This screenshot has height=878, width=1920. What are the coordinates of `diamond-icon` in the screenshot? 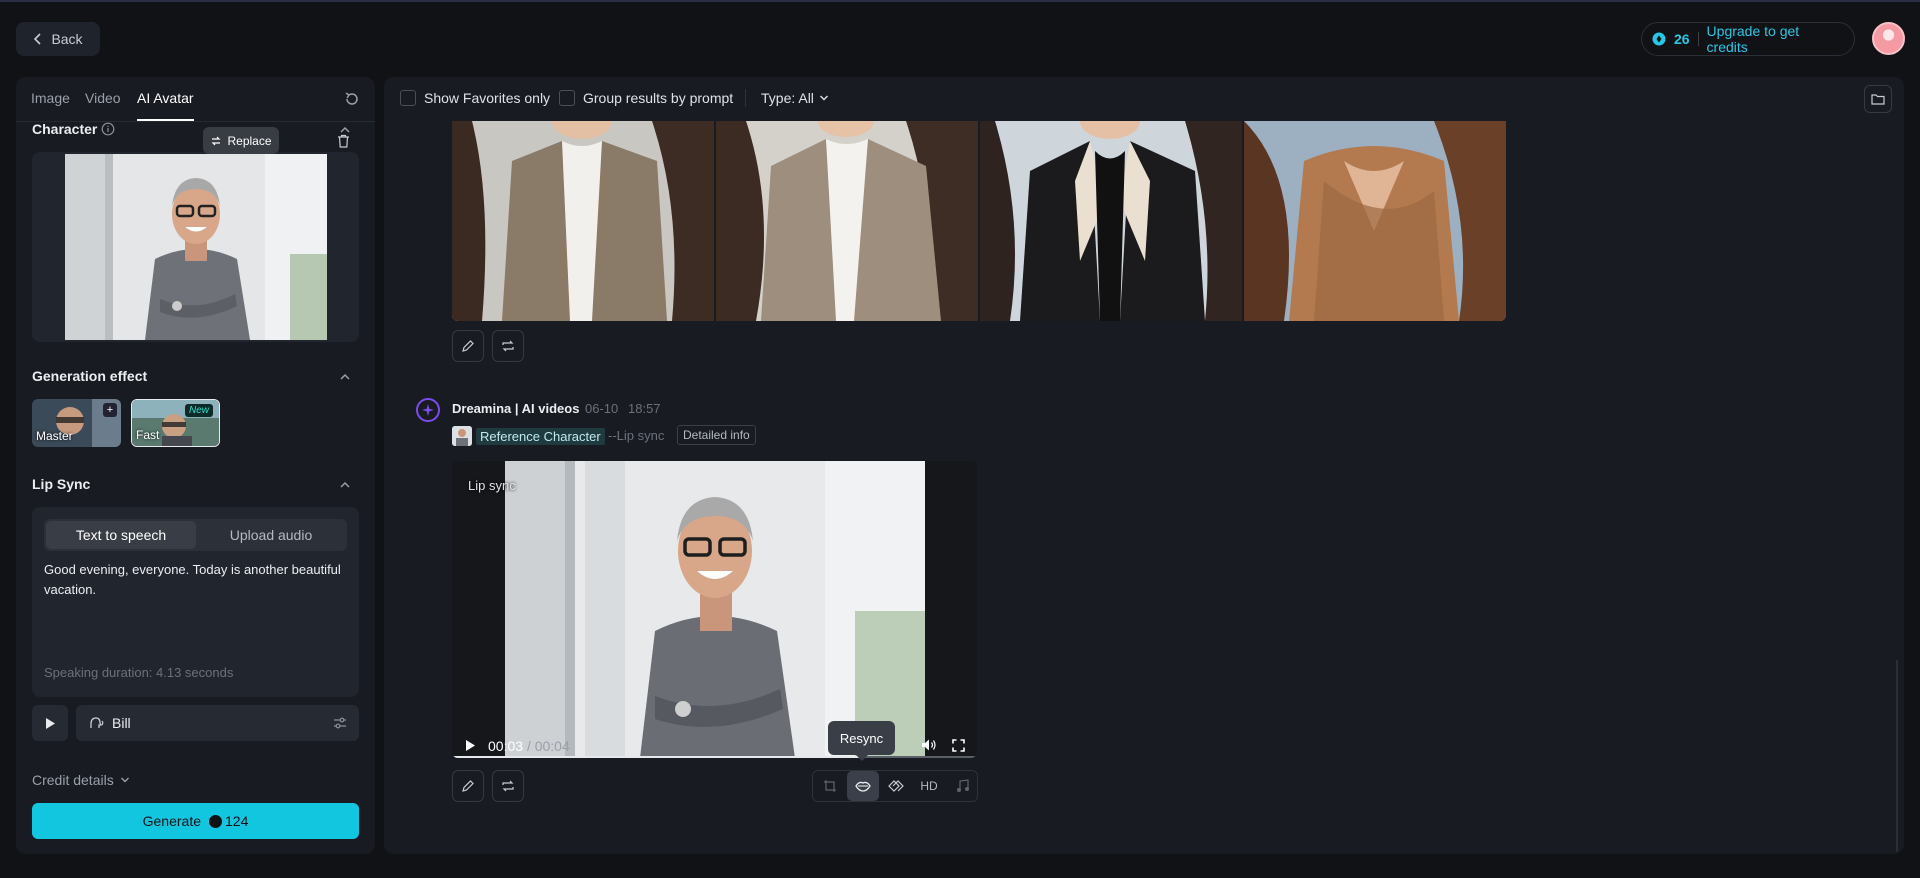 It's located at (896, 786).